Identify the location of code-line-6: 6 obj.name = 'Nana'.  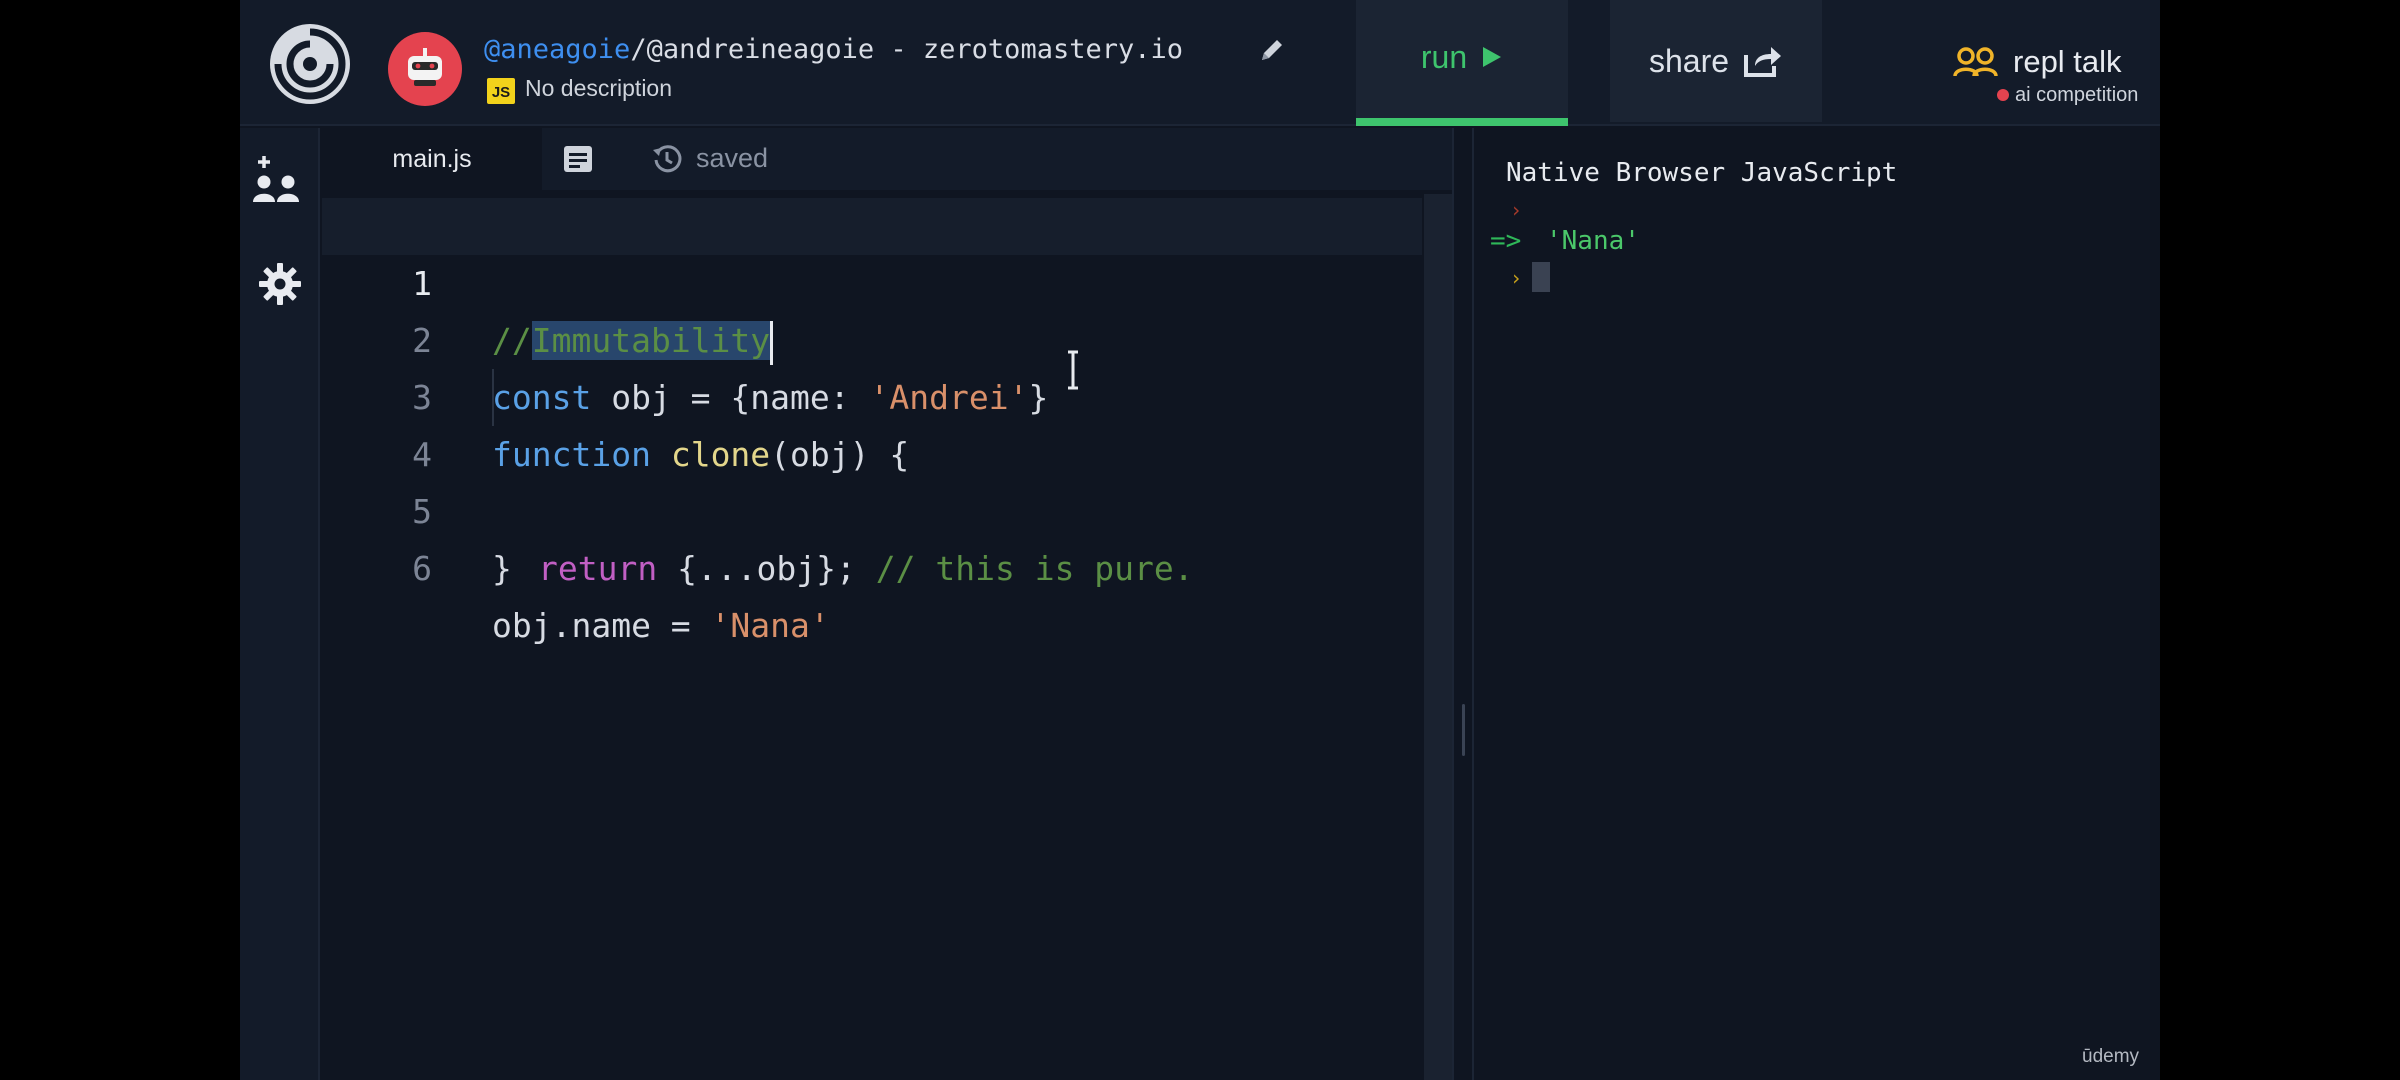
(872, 564).